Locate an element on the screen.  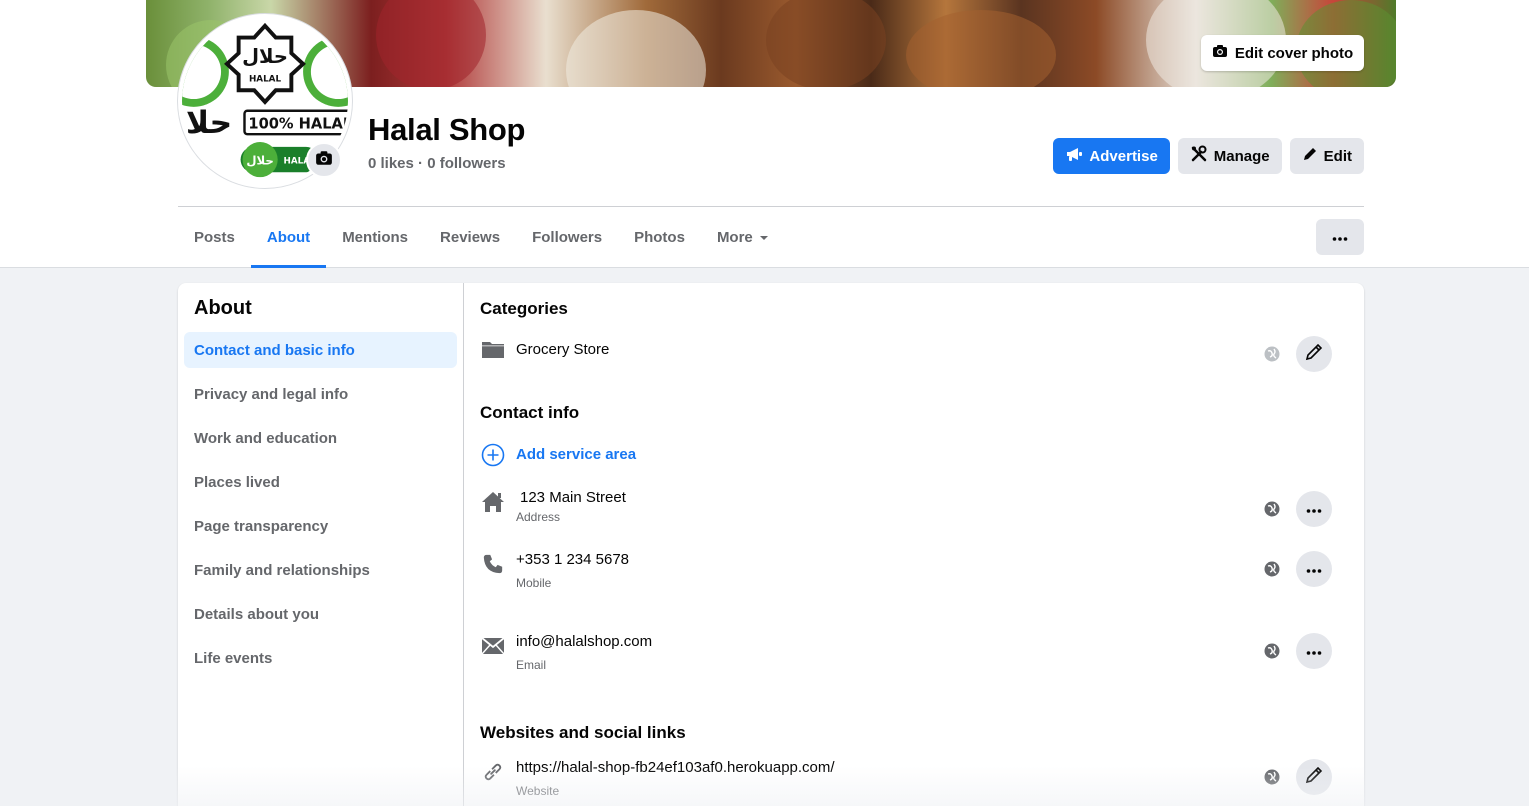
tab-label: Followers is located at coordinates (567, 237).